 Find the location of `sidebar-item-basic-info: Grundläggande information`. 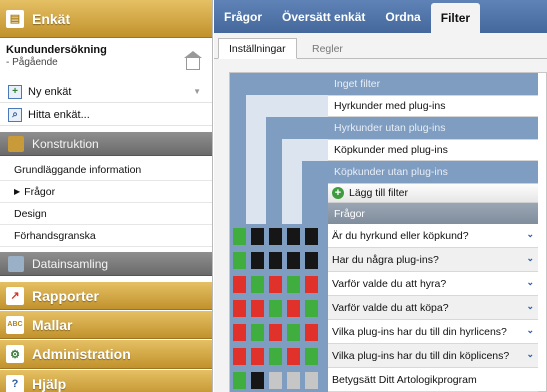

sidebar-item-basic-info: Grundläggande information is located at coordinates (106, 170).